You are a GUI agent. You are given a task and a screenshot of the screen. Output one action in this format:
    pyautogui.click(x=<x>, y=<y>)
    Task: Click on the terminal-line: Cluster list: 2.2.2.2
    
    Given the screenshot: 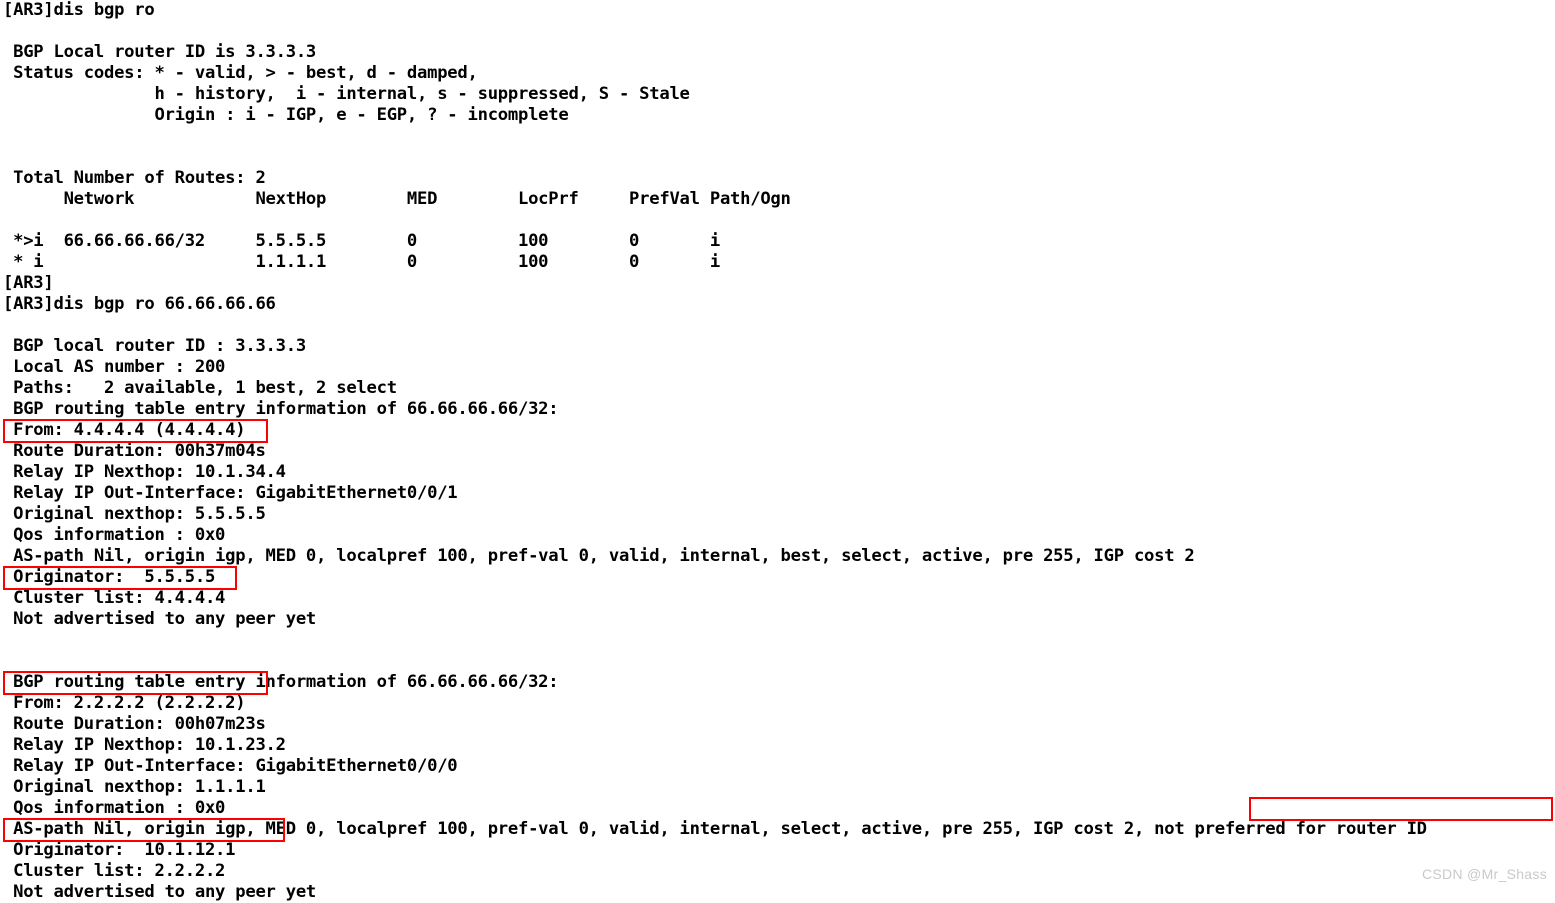 What is the action you would take?
    pyautogui.click(x=114, y=871)
    